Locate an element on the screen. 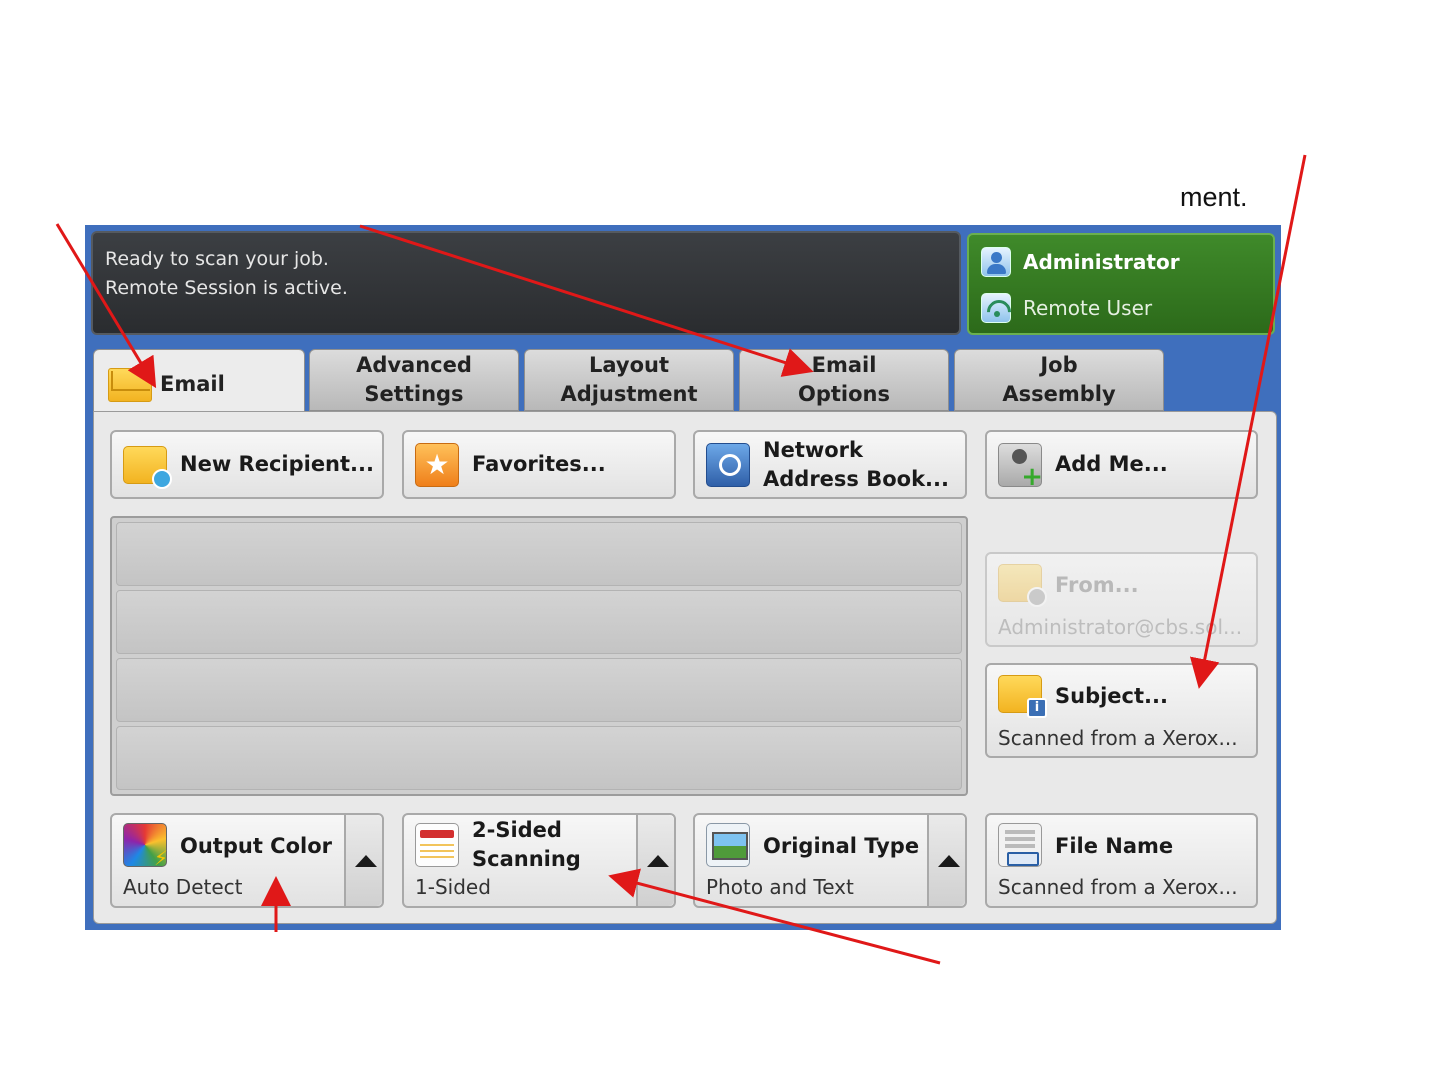 This screenshot has width=1440, height=1080. user-badge-icon is located at coordinates (1037, 597).